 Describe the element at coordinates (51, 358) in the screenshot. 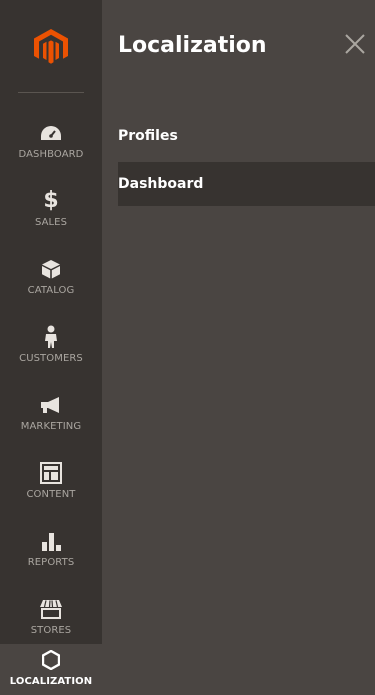

I see `sidebar-item-label: CUSTOMERS` at that location.